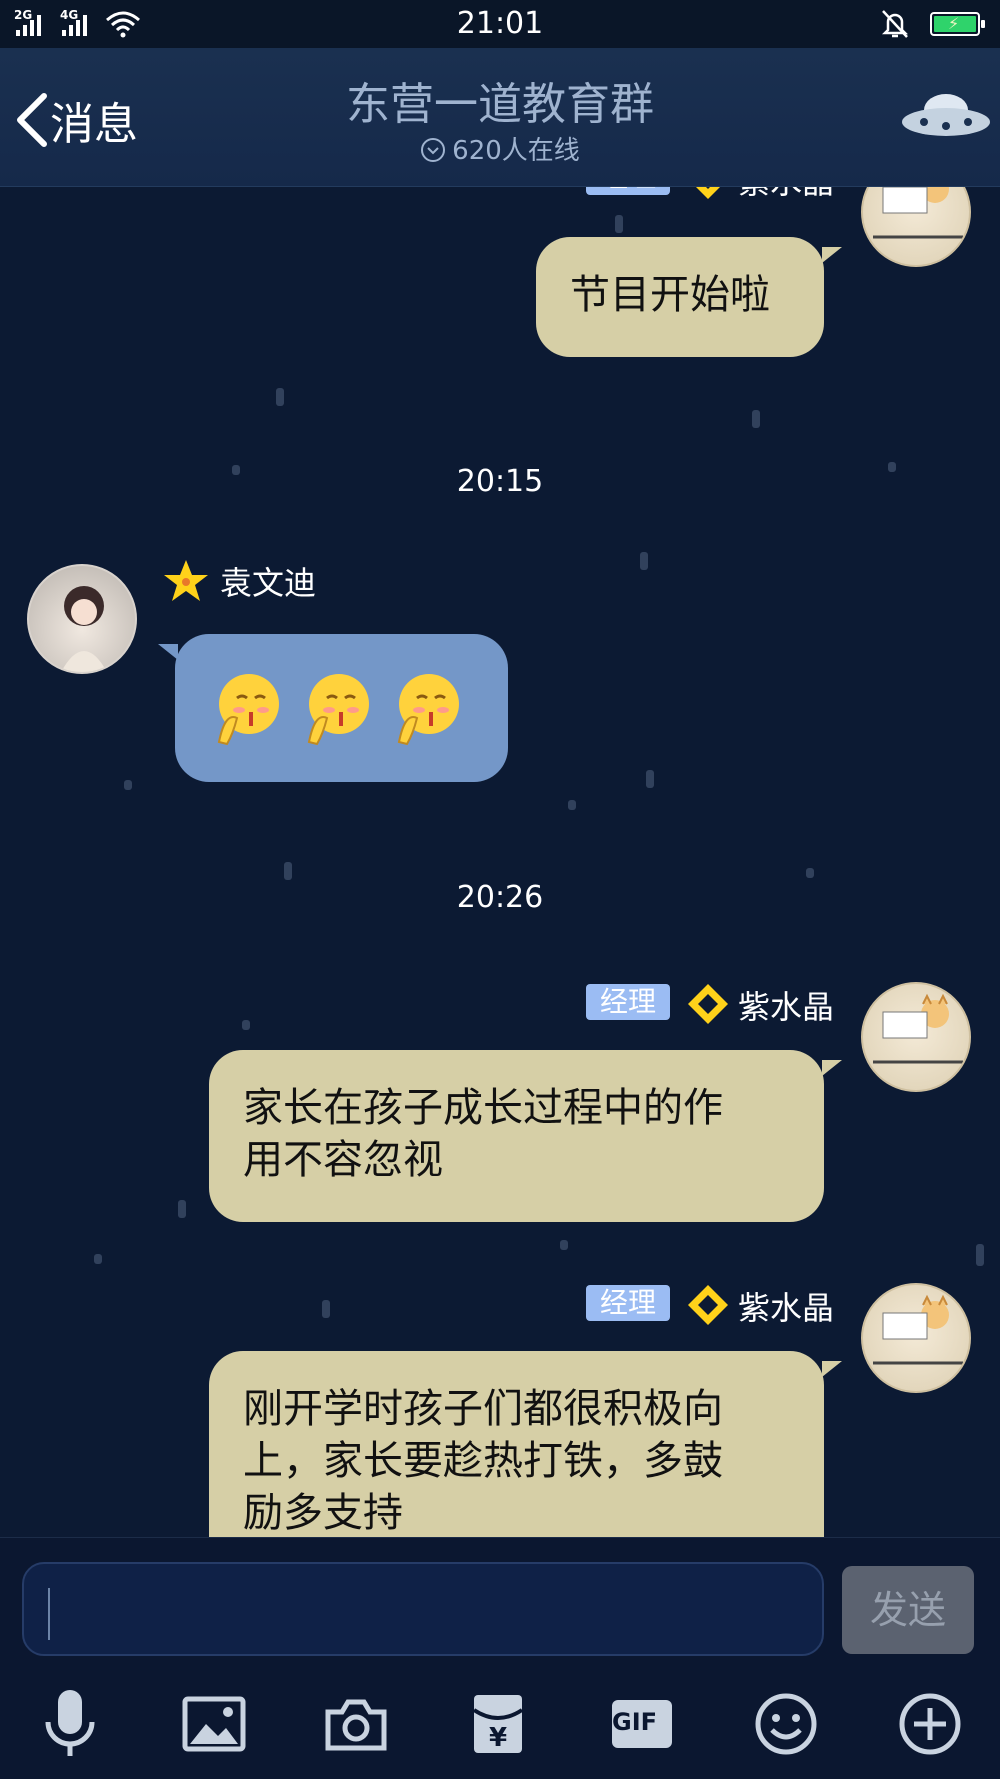  I want to click on battery-icon: ⚡, so click(957, 24).